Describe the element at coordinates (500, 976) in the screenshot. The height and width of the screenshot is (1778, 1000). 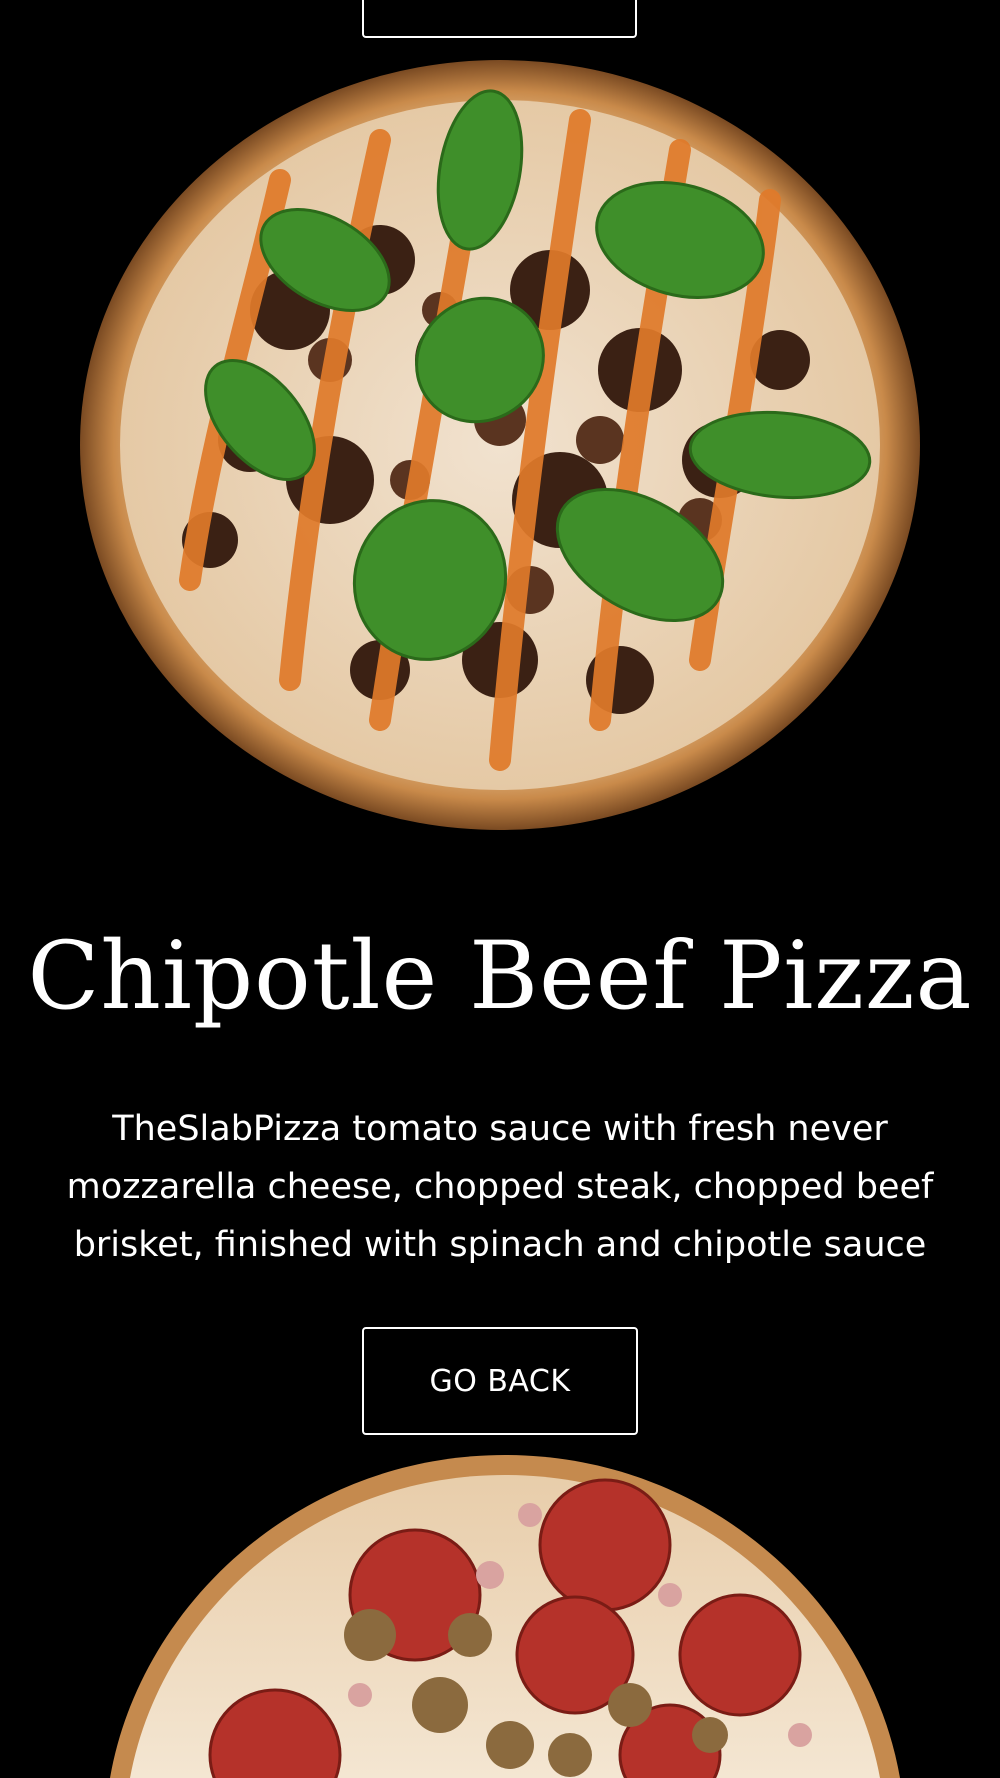
I see `product-title: Chipotle Beef Pizza` at that location.